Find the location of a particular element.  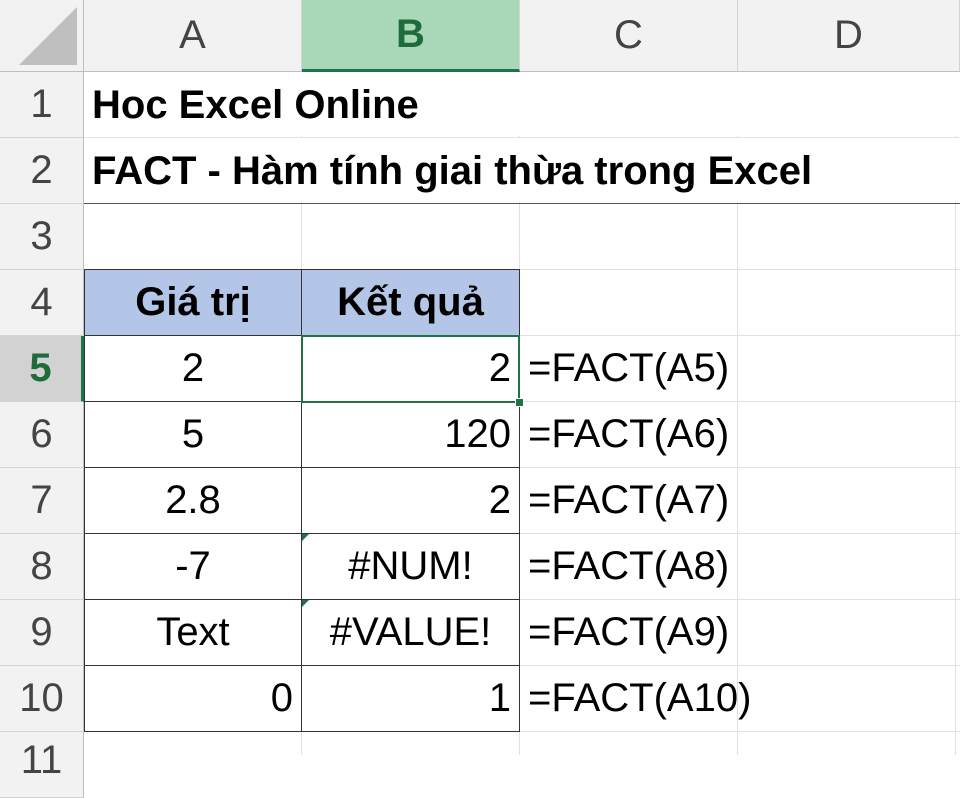

table-cell-value: 2.8 is located at coordinates (193, 500).